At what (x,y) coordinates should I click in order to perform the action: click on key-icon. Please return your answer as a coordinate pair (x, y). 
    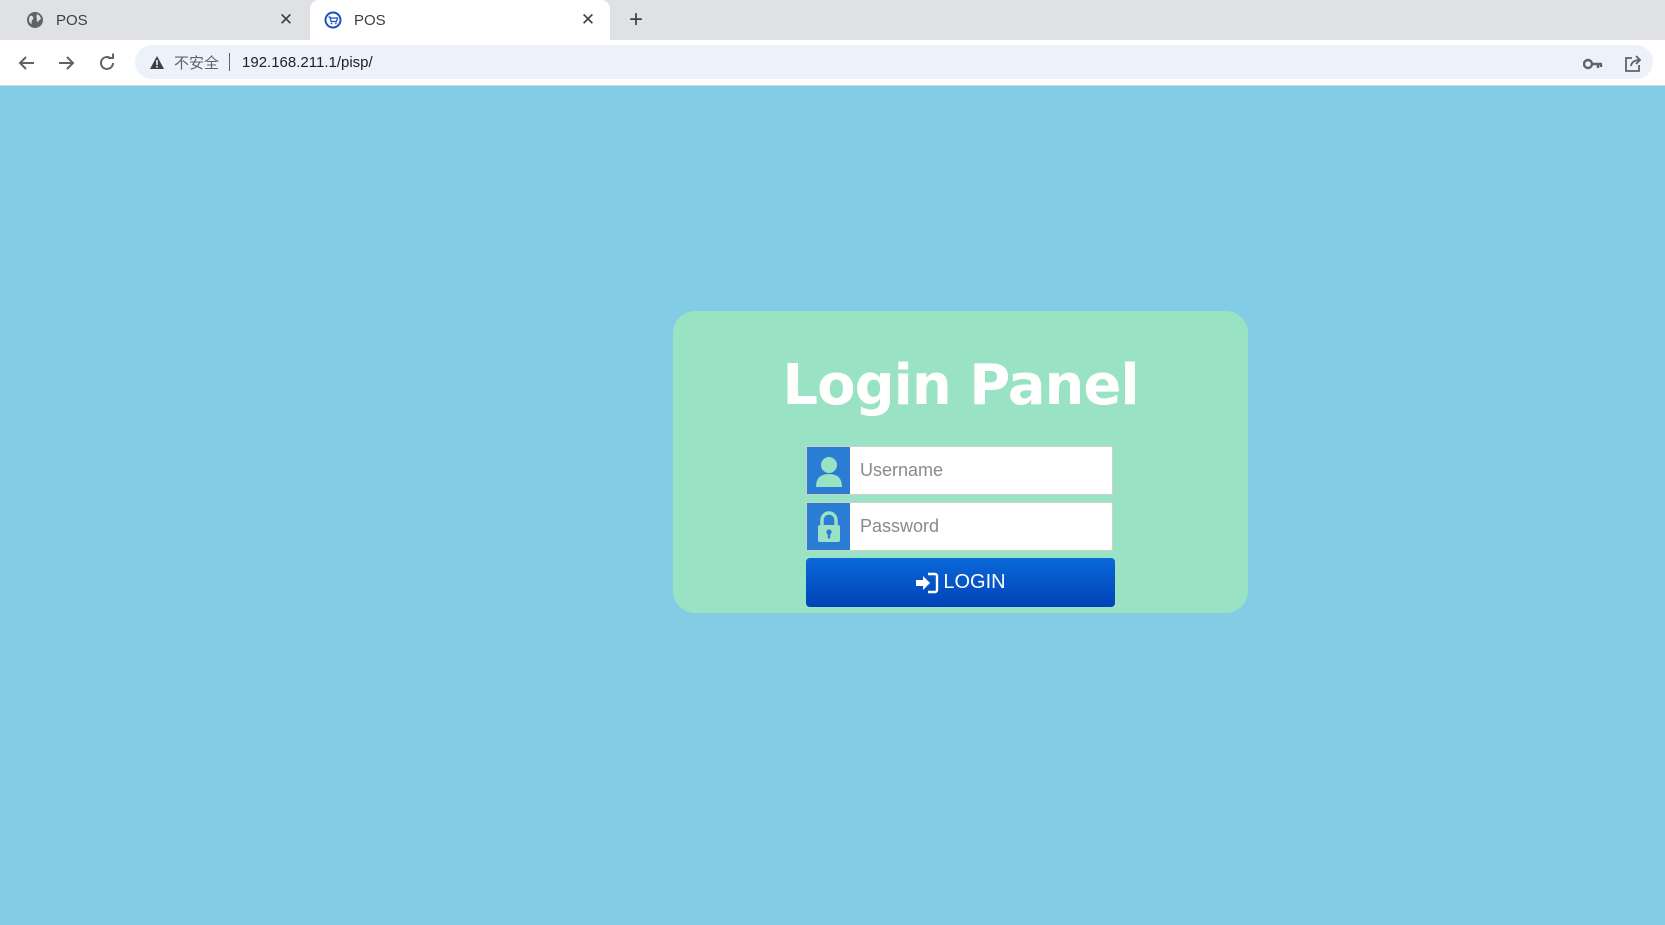
    Looking at the image, I should click on (1593, 64).